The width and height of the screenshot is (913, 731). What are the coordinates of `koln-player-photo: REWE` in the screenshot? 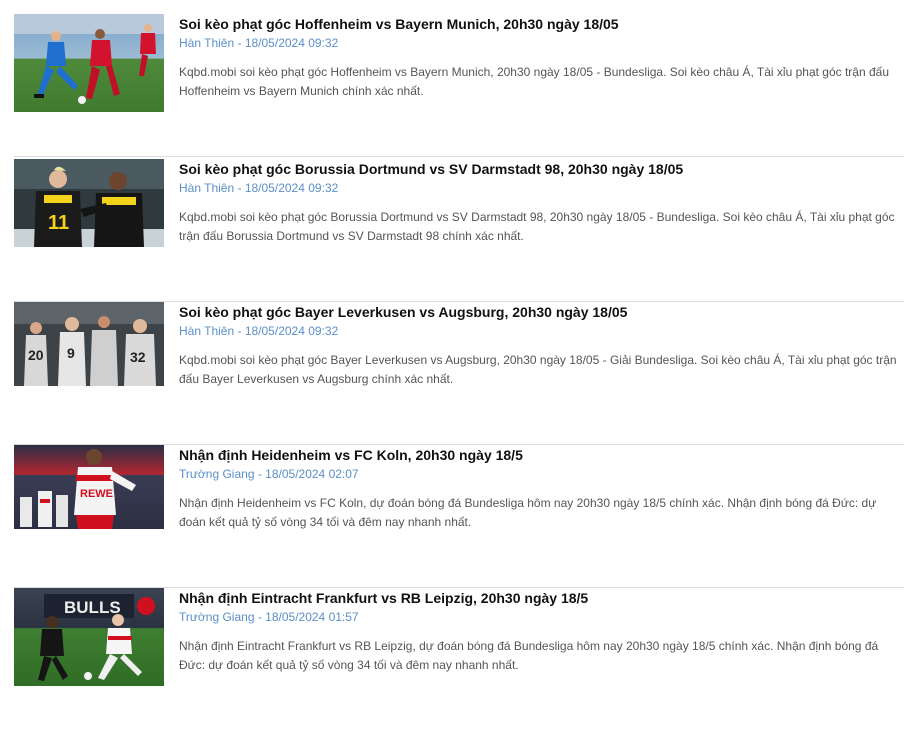 It's located at (89, 487).